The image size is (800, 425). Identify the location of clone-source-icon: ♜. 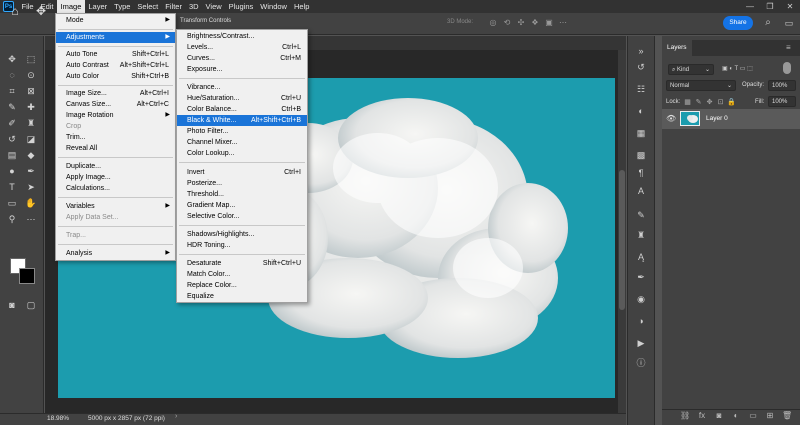
(641, 235).